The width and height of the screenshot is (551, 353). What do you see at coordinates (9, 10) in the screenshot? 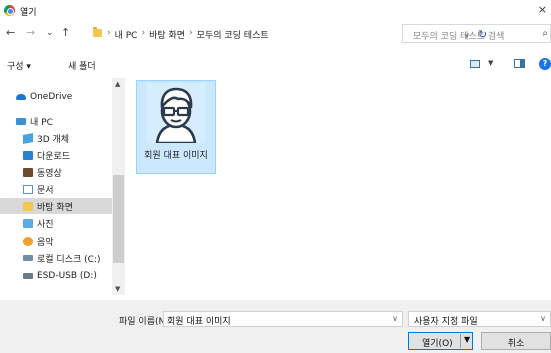
I see `chrome-icon` at bounding box center [9, 10].